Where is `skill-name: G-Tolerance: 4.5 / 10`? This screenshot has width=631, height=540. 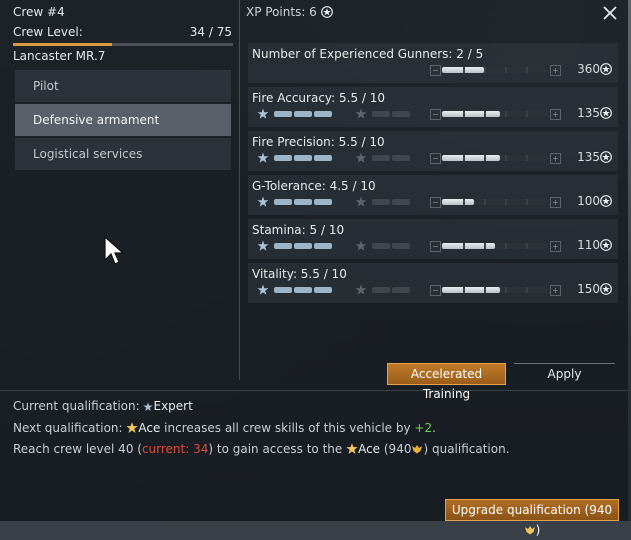
skill-name: G-Tolerance: 4.5 / 10 is located at coordinates (314, 186).